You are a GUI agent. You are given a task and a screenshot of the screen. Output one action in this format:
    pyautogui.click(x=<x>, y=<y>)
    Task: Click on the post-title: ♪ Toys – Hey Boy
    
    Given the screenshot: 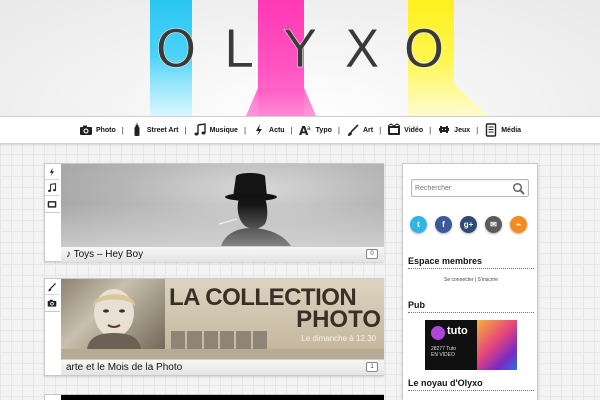 What is the action you would take?
    pyautogui.click(x=104, y=254)
    